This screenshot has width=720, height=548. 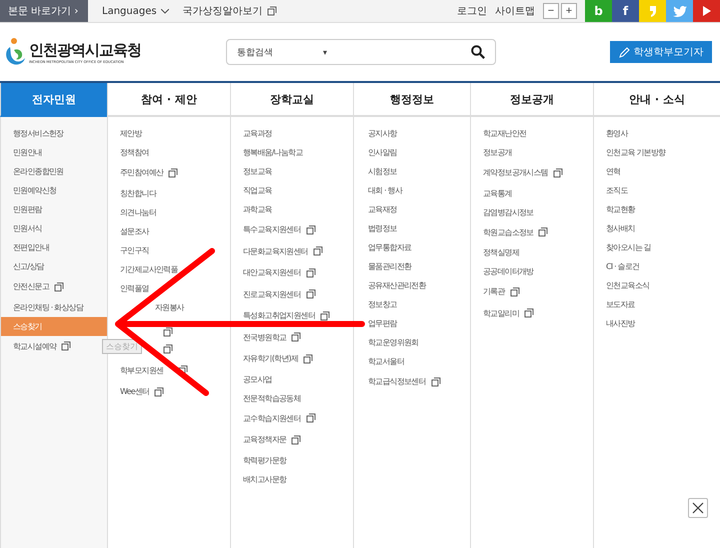 I want to click on select-caret: ▾, so click(x=325, y=52).